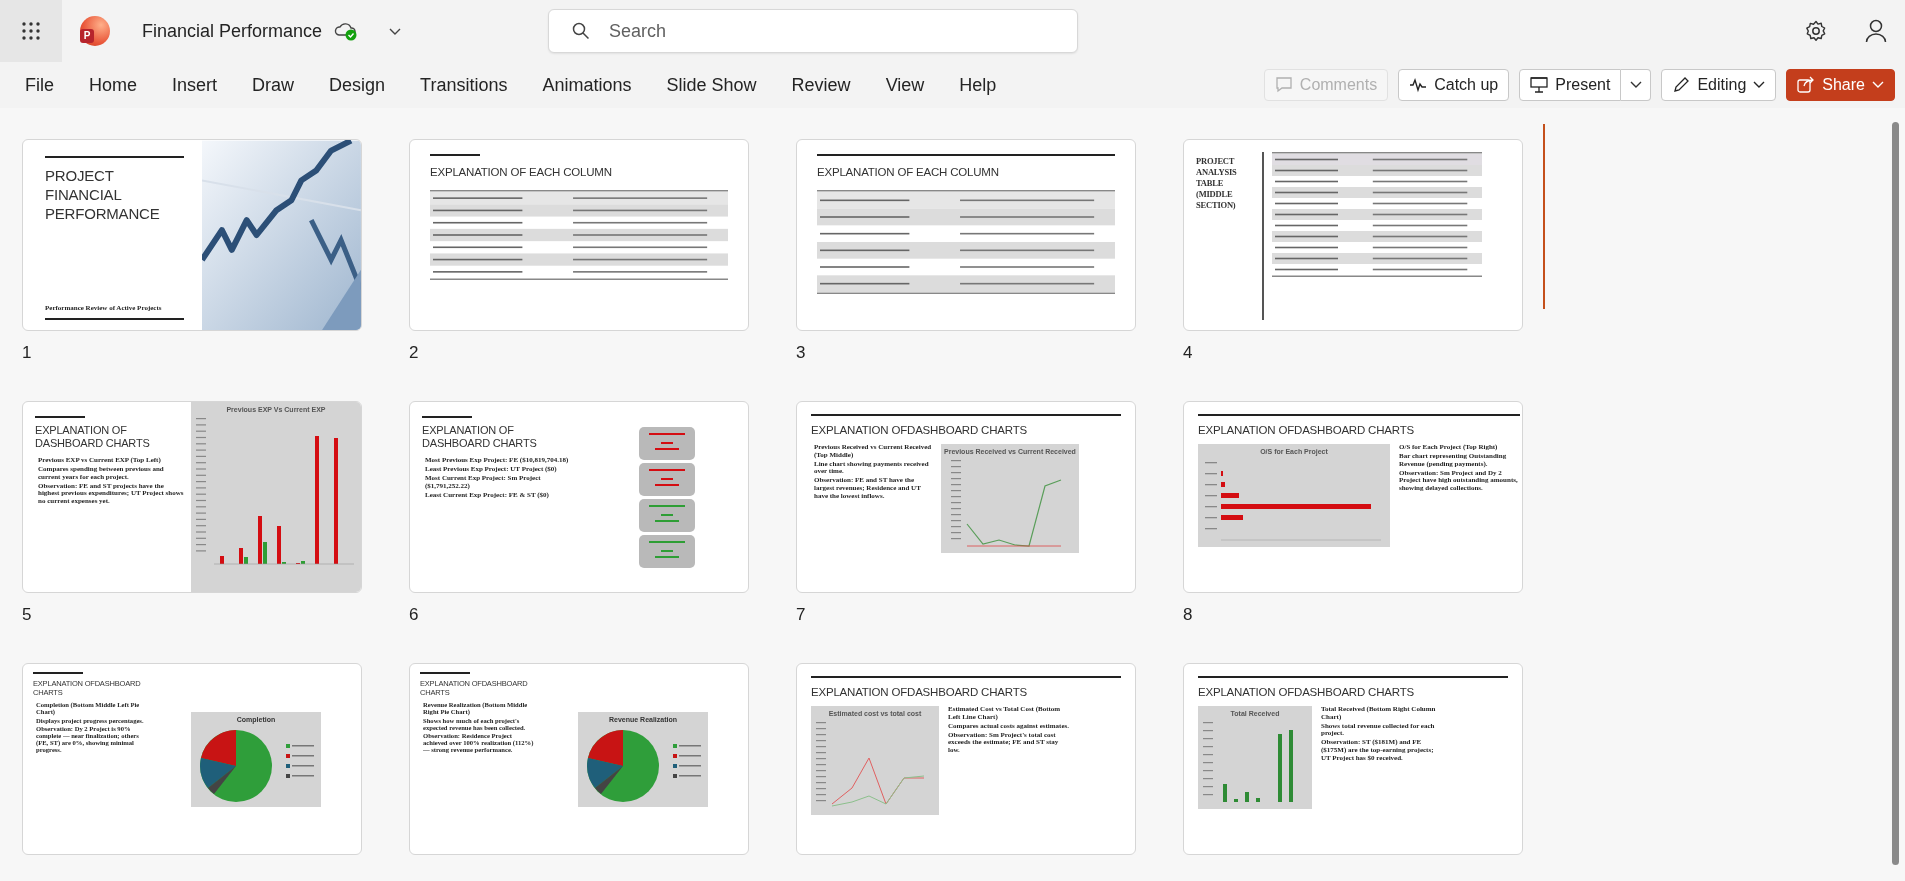 Image resolution: width=1905 pixels, height=881 pixels. What do you see at coordinates (414, 615) in the screenshot?
I see `slide-number: 6` at bounding box center [414, 615].